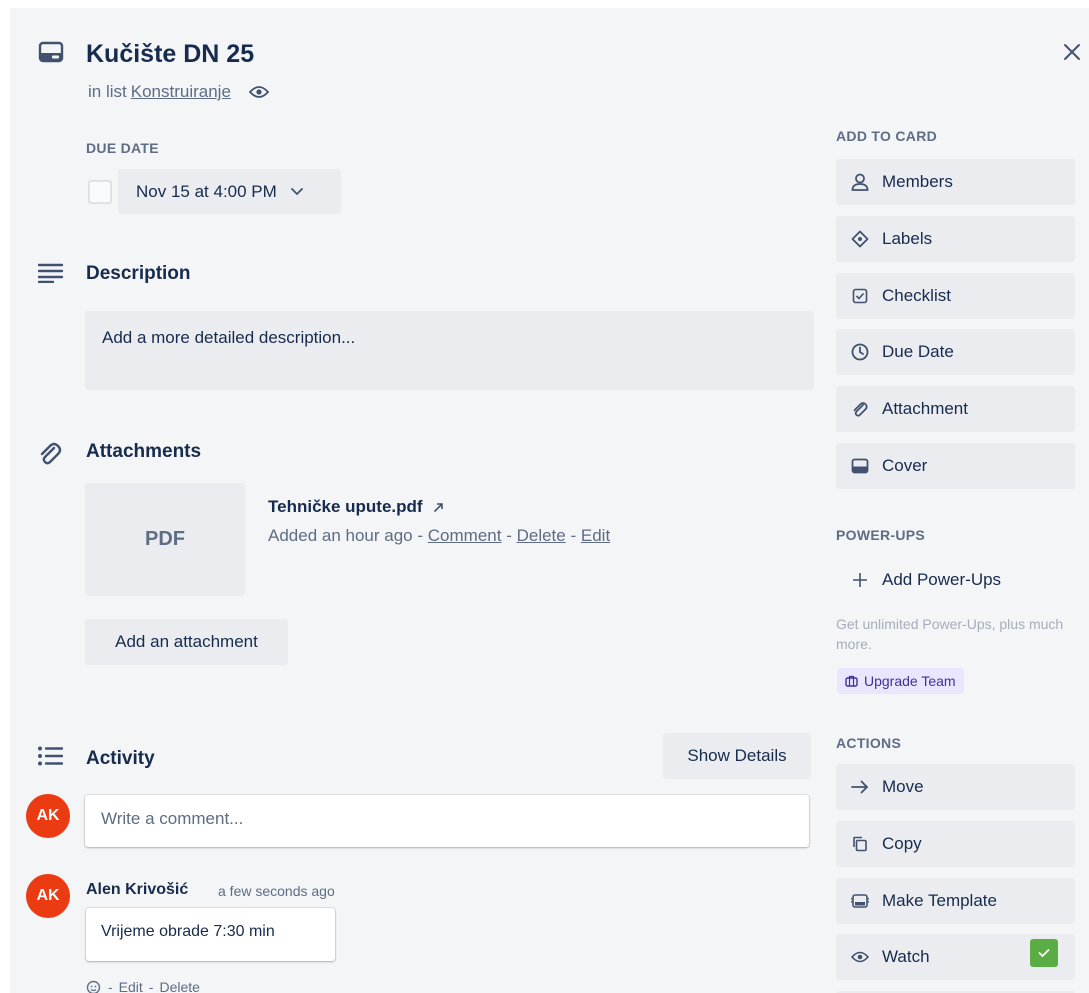  Describe the element at coordinates (206, 191) in the screenshot. I see `due-date-value: Nov 15 at 4:00 PM` at that location.